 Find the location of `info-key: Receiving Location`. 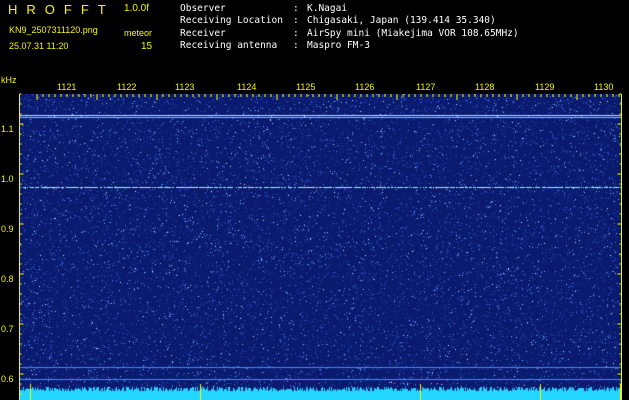

info-key: Receiving Location is located at coordinates (231, 21).